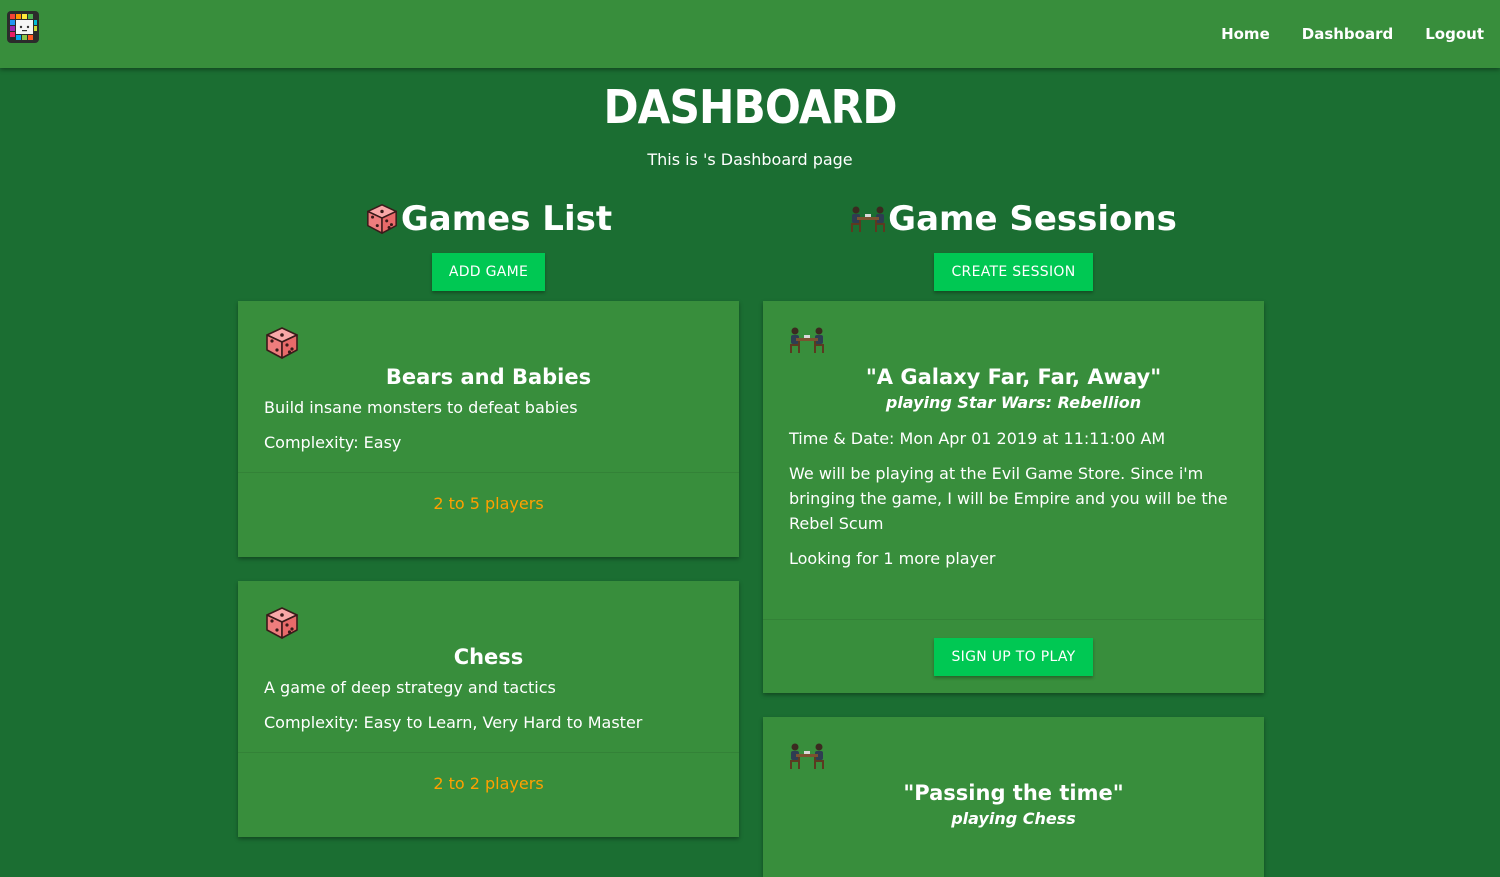 The image size is (1500, 877). I want to click on game-card-footer: 2 to 2 players, so click(488, 782).